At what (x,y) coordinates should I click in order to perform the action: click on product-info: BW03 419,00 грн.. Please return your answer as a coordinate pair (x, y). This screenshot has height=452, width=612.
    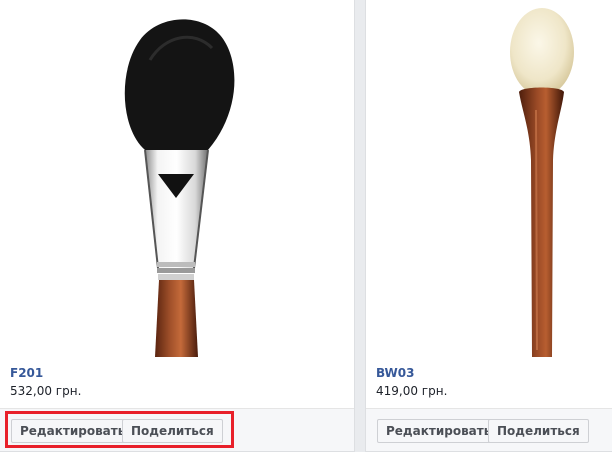
    Looking at the image, I should click on (411, 382).